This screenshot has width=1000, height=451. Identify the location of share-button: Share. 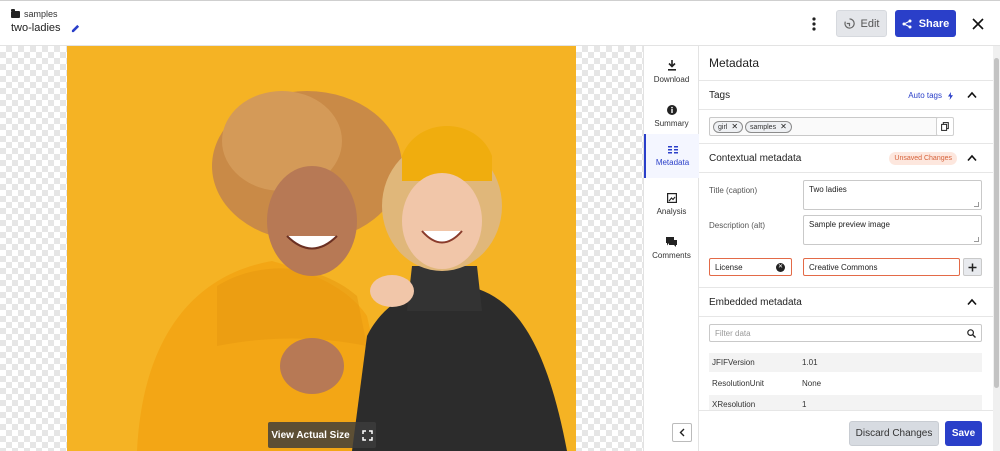
(925, 23).